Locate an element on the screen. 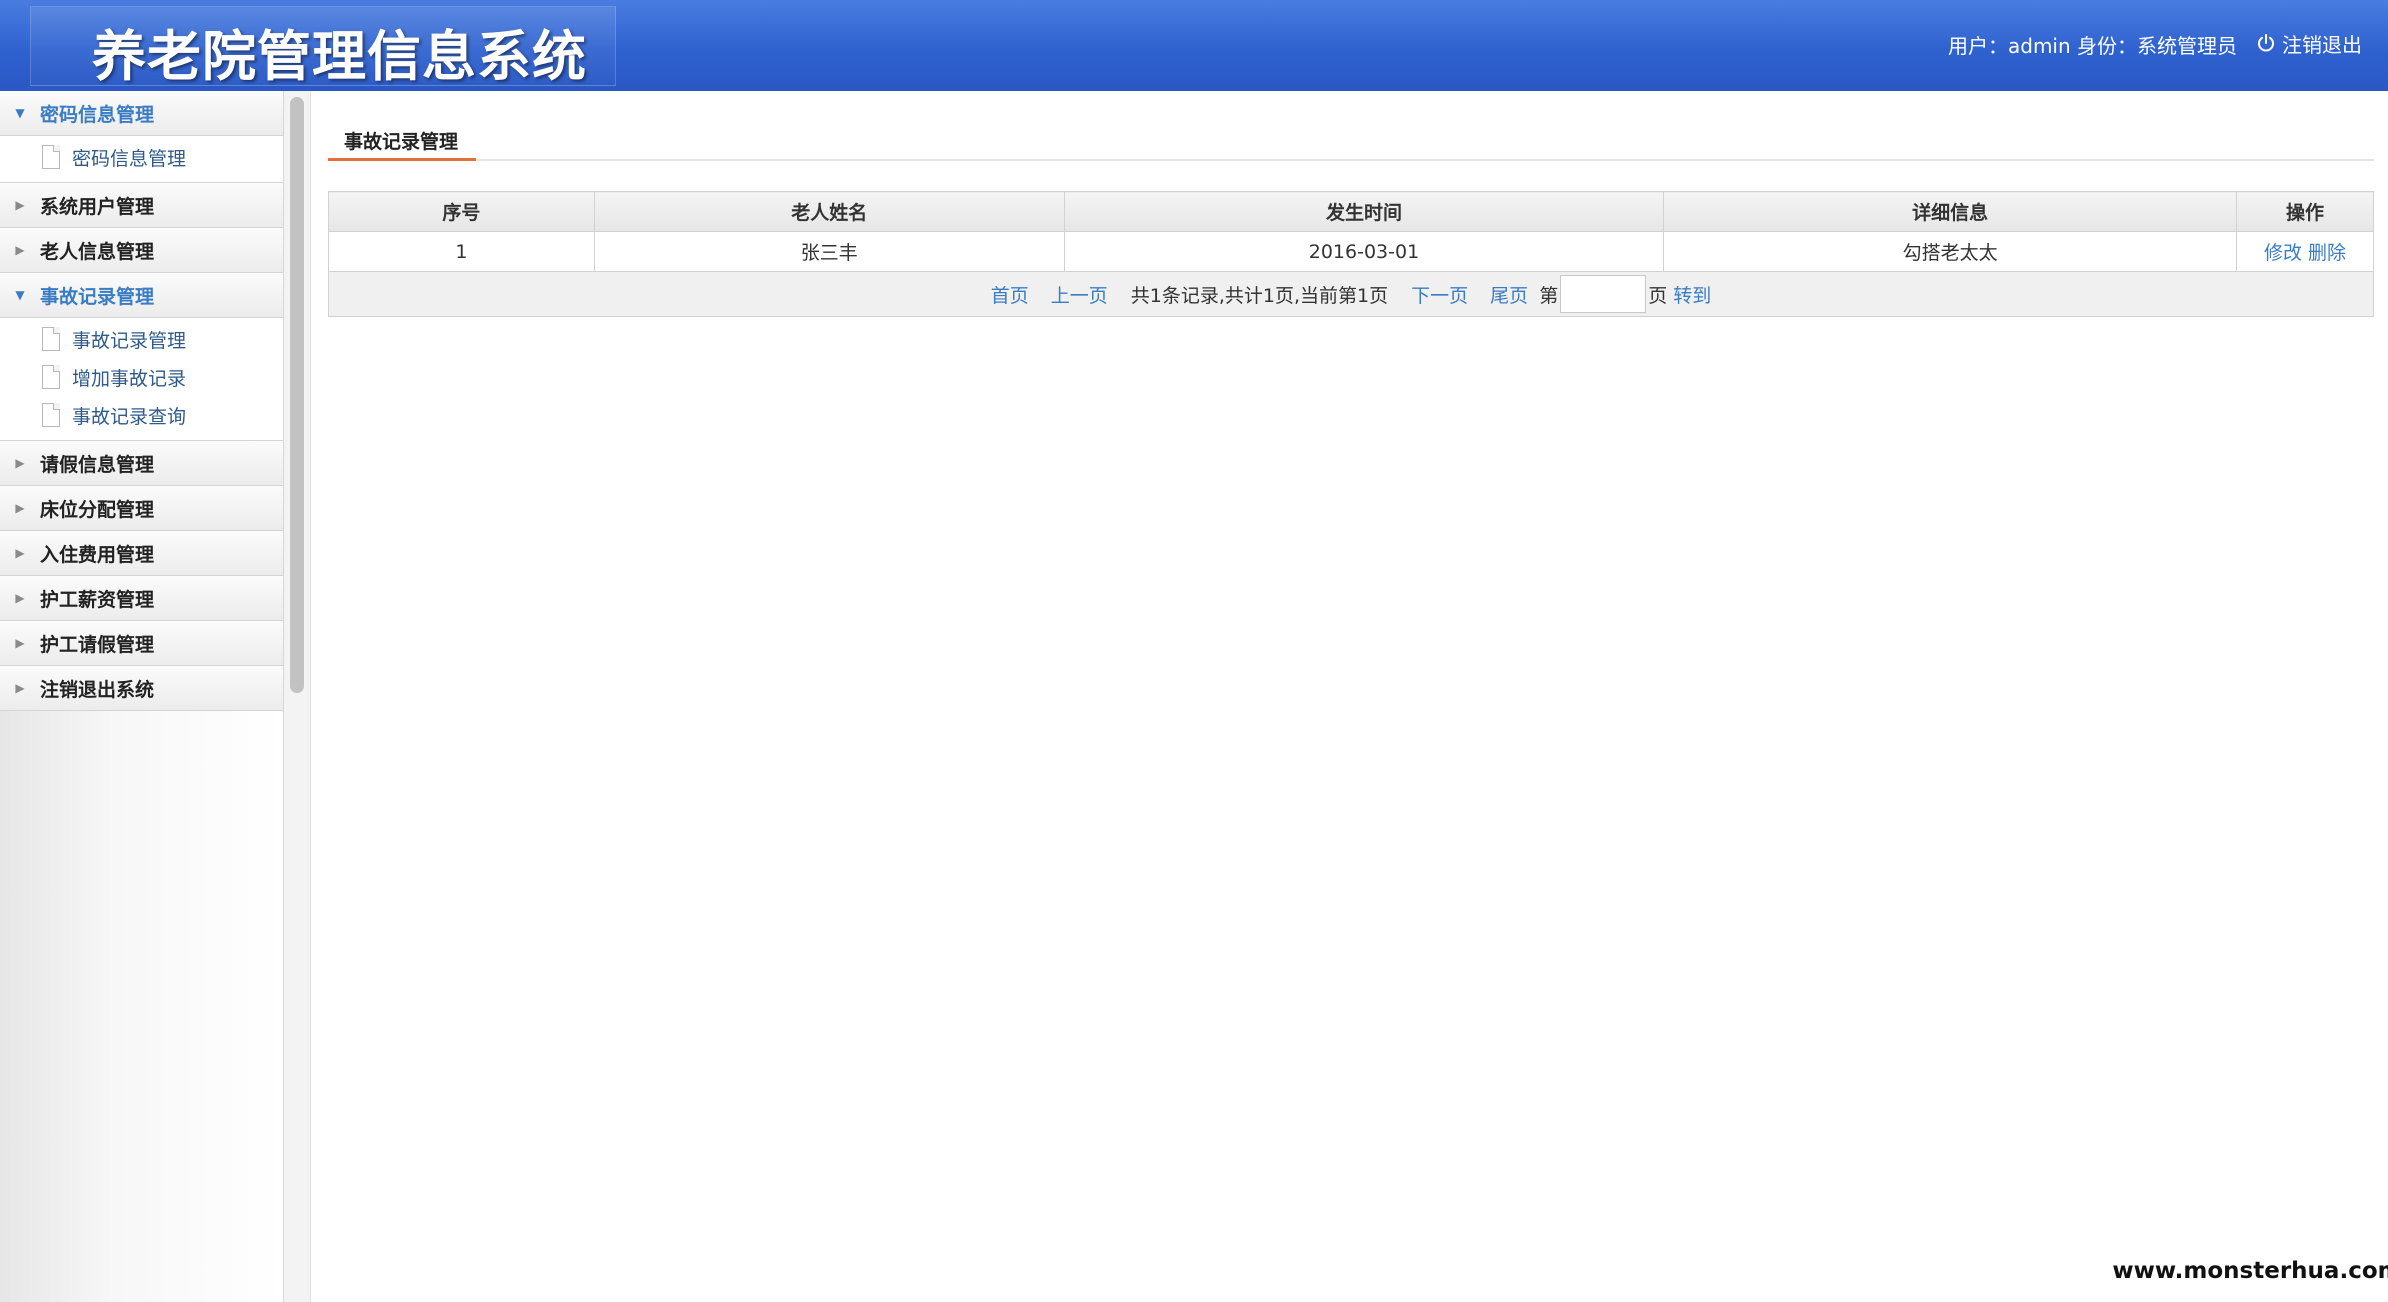 Image resolution: width=2388 pixels, height=1302 pixels. menu-group-label: 护工请假管理 is located at coordinates (97, 644).